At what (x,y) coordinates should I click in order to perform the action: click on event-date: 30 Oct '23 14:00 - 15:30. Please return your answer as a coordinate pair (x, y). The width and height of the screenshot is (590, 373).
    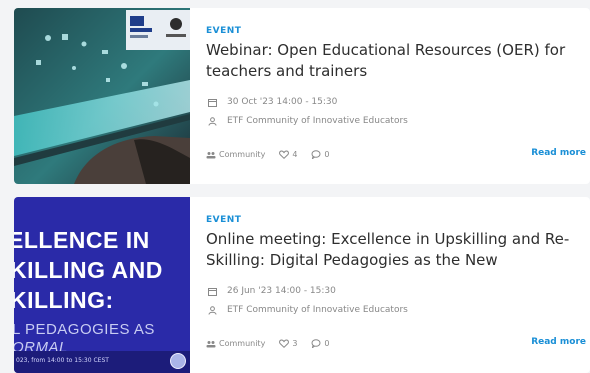
    Looking at the image, I should click on (271, 102).